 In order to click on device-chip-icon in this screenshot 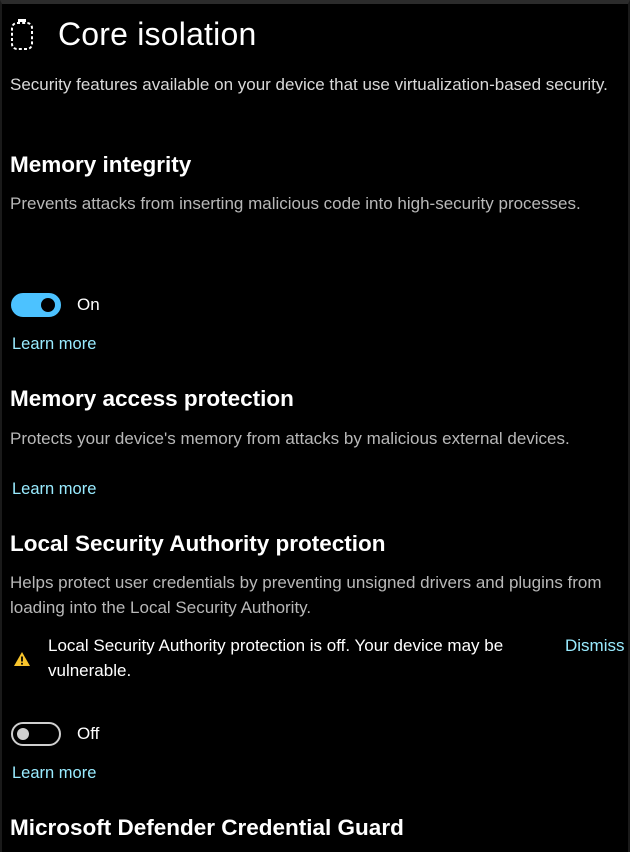, I will do `click(22, 34)`.